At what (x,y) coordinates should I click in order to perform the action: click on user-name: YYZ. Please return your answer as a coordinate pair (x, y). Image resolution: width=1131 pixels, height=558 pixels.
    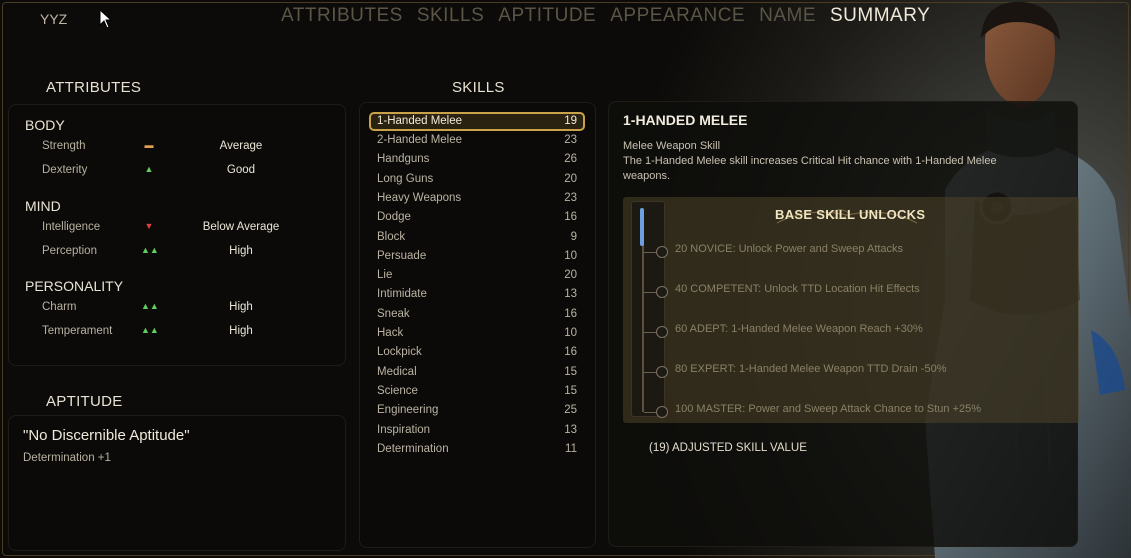
    Looking at the image, I should click on (54, 19).